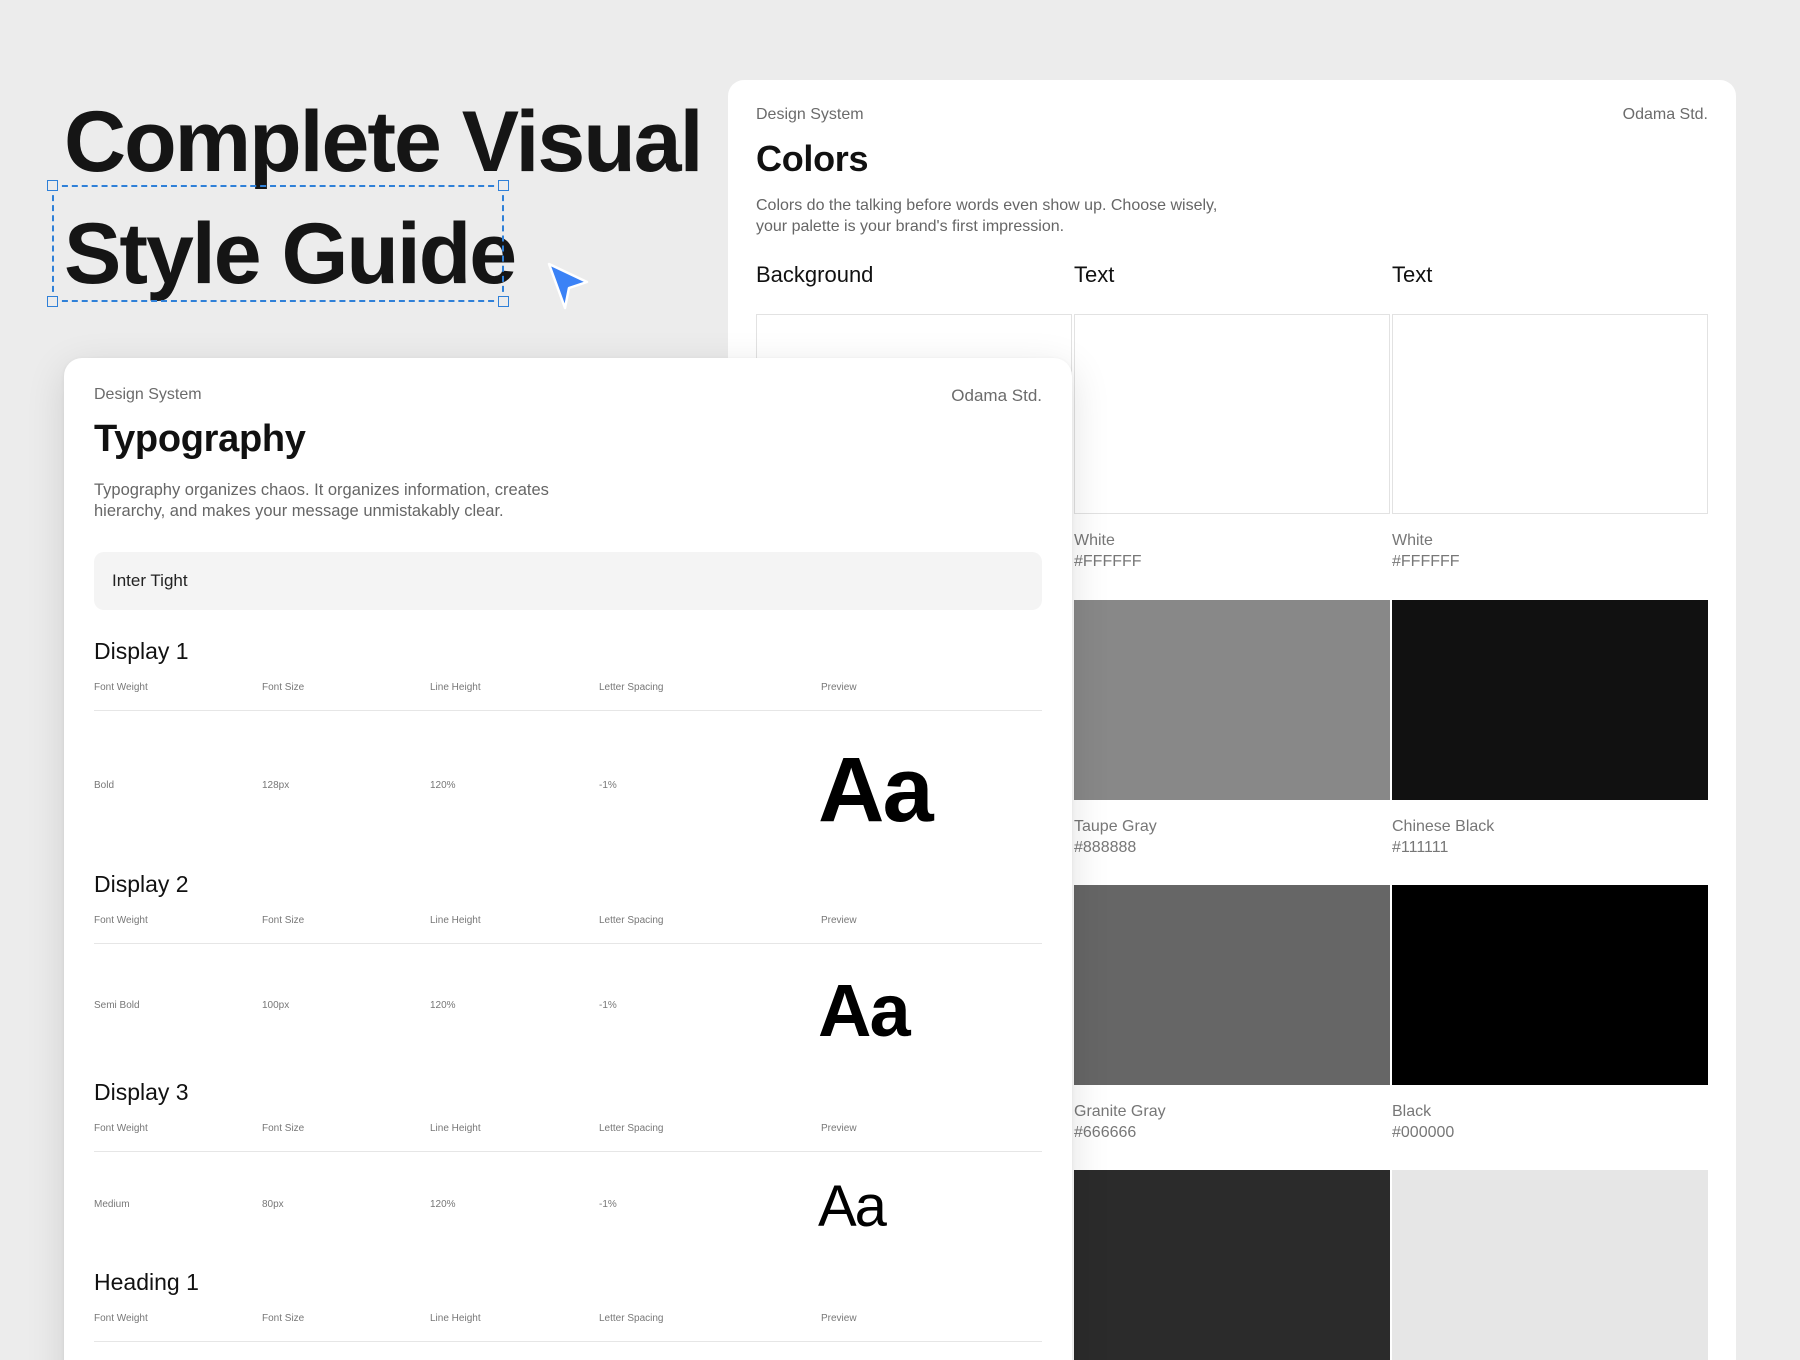  What do you see at coordinates (815, 274) in the screenshot?
I see `column-heading-background: Background` at bounding box center [815, 274].